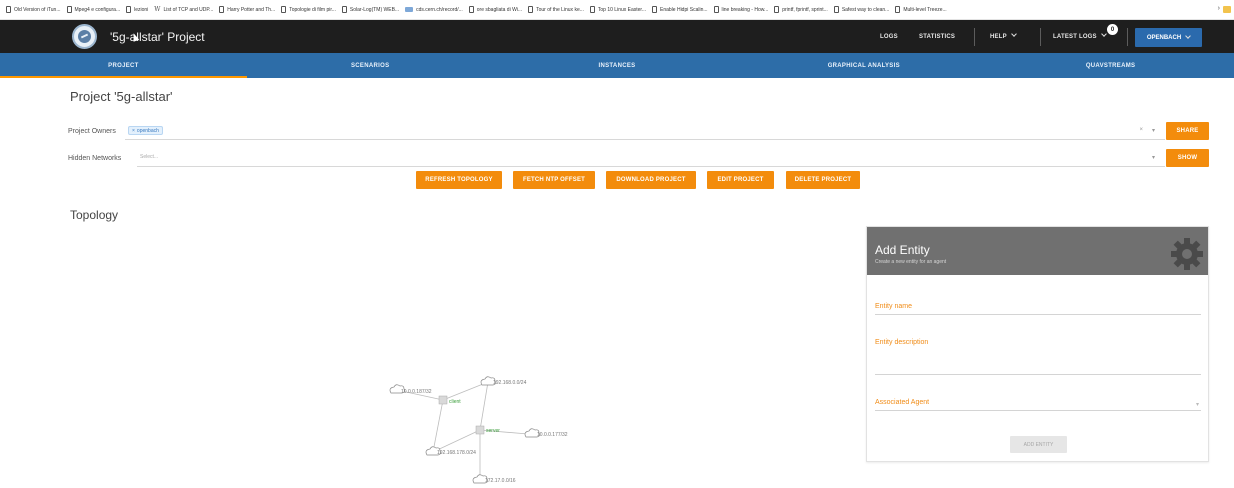  I want to click on bookmark-item: lezioni, so click(137, 9).